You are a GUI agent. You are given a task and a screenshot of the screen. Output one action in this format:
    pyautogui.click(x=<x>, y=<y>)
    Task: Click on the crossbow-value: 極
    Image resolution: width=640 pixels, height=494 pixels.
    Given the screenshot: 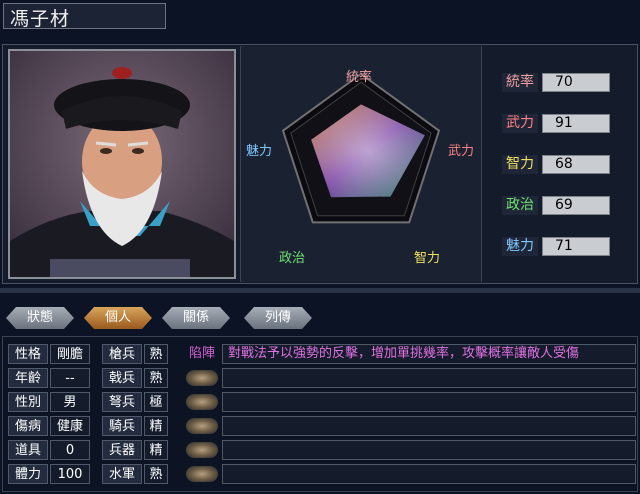 What is the action you would take?
    pyautogui.click(x=156, y=402)
    